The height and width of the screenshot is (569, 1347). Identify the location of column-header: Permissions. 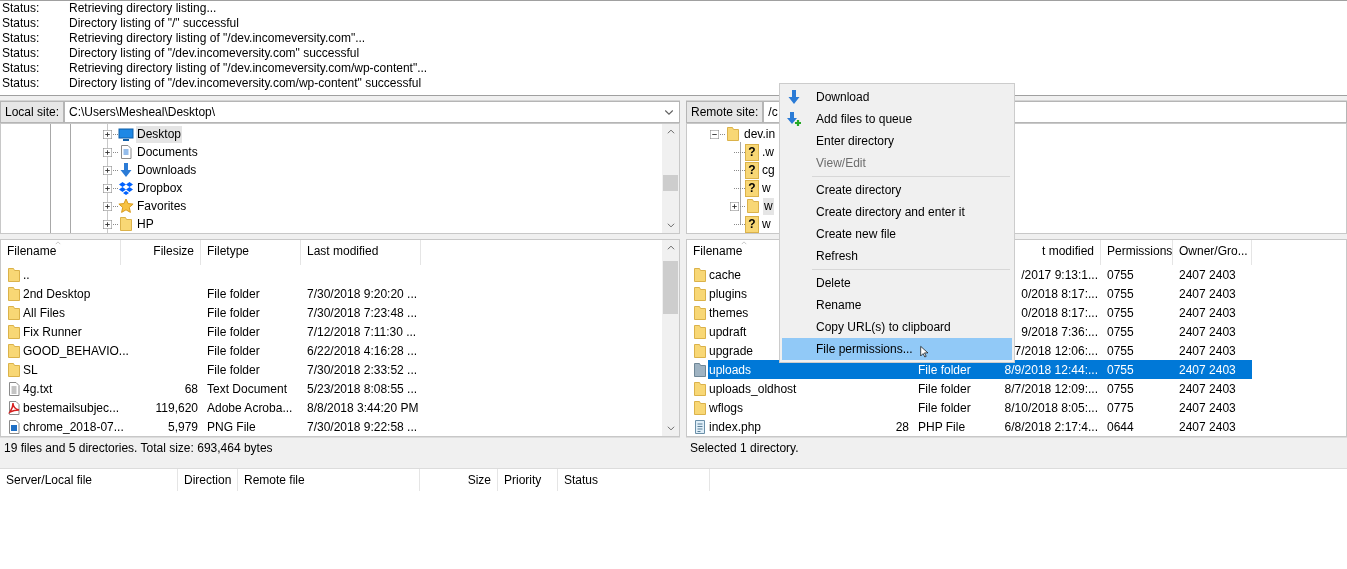
(1137, 252).